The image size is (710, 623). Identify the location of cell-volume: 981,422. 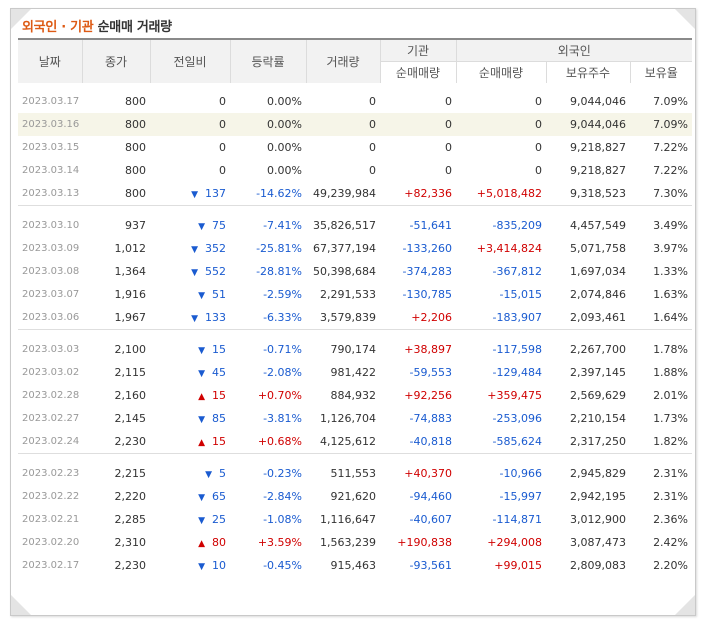
(353, 372).